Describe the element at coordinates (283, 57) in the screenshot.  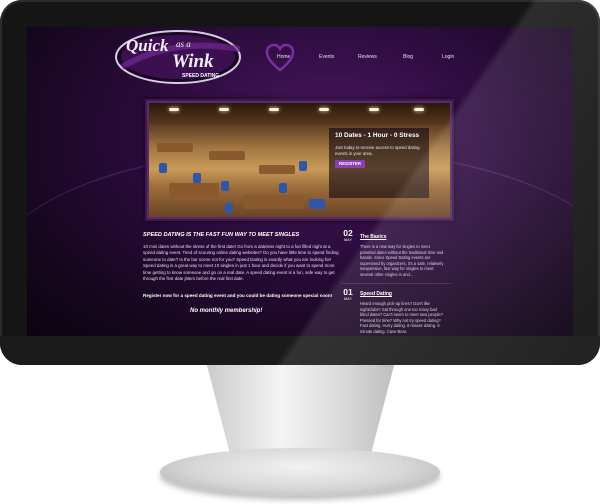
I see `nav-item-home: Home` at that location.